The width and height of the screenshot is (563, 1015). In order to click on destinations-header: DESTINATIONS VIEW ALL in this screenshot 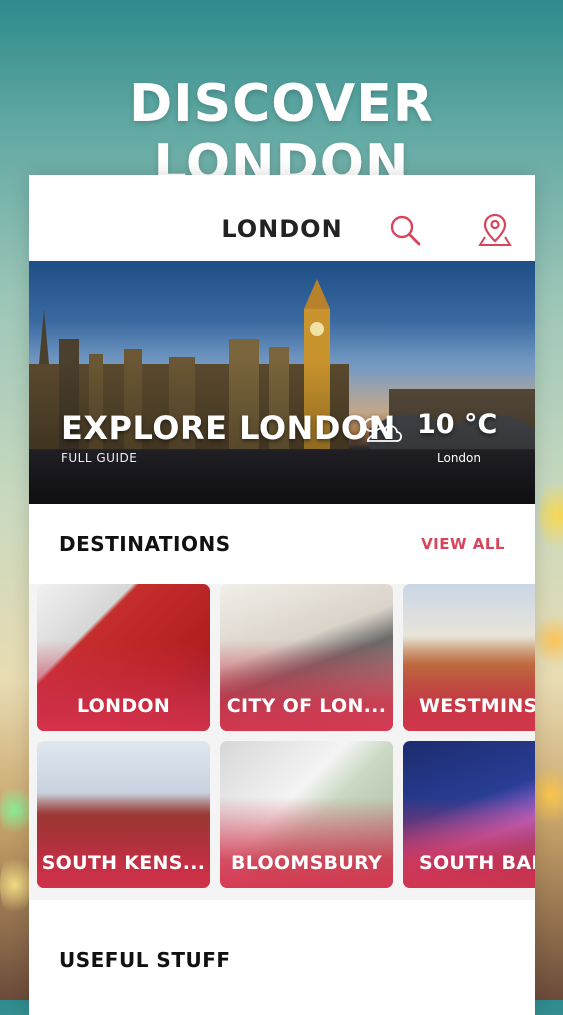, I will do `click(282, 544)`.